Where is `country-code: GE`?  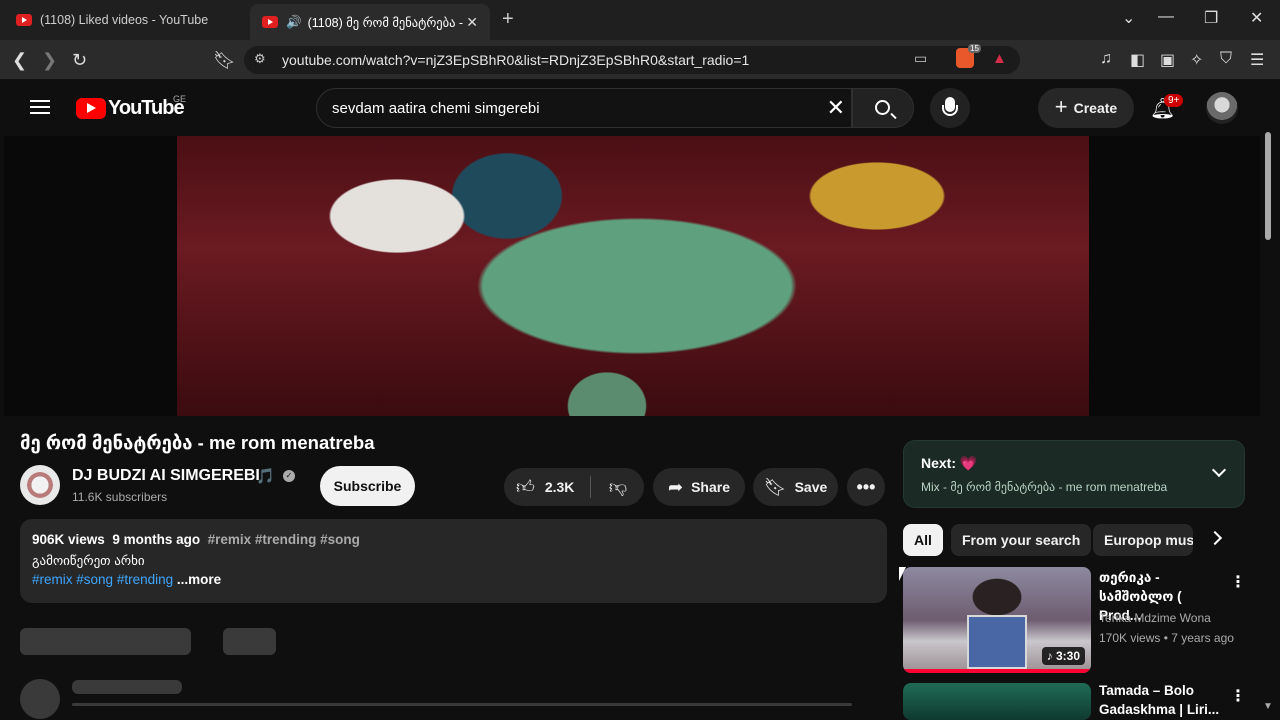 country-code: GE is located at coordinates (180, 99).